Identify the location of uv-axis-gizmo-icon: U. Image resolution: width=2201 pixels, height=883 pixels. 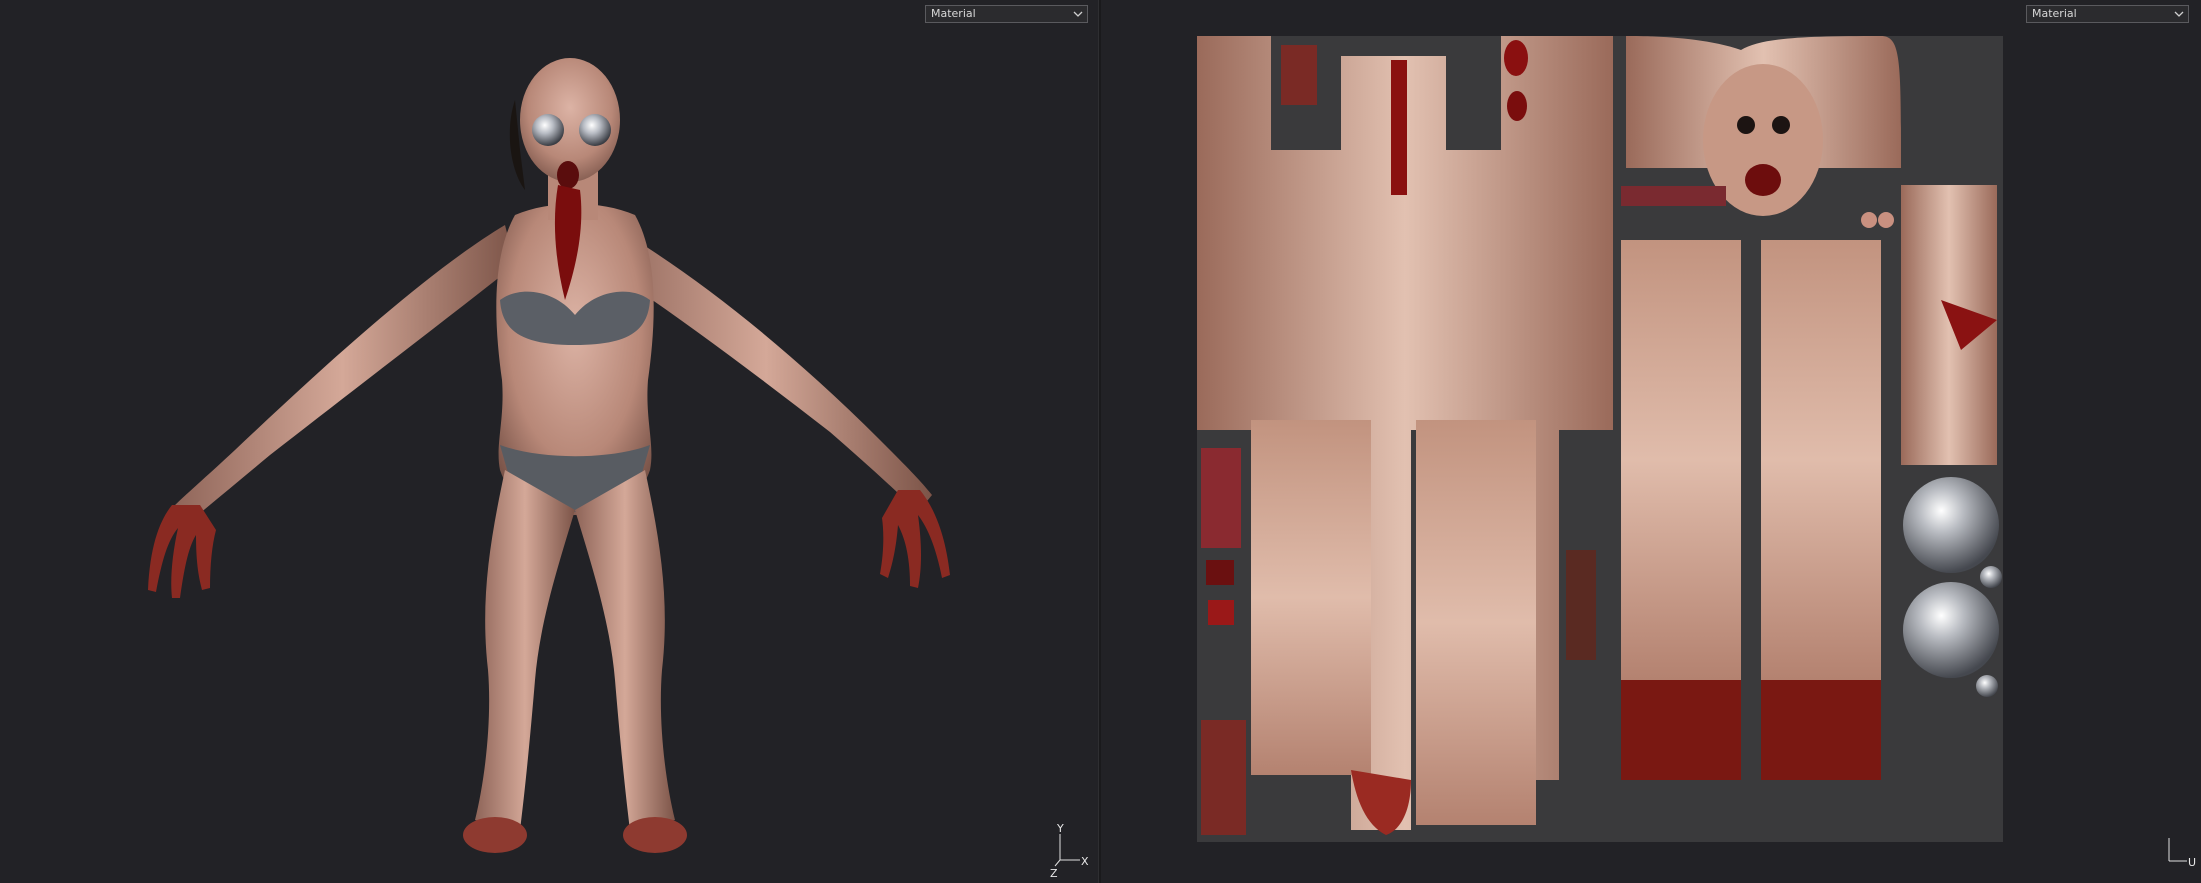
(2181, 848).